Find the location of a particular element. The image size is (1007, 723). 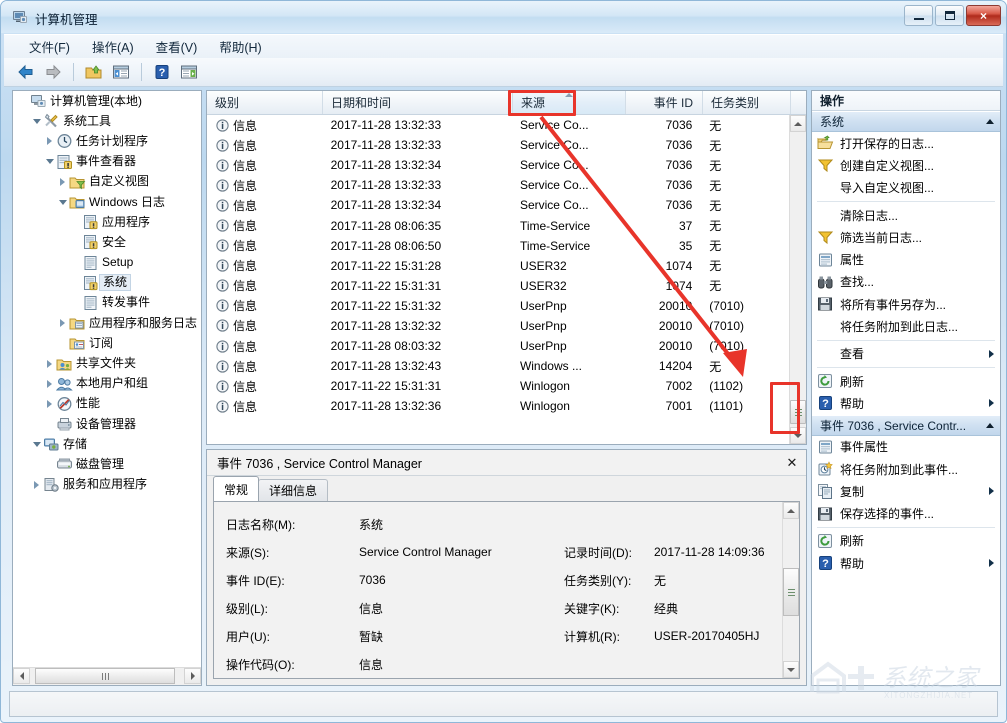

tree-item-14: 本地用户和组 is located at coordinates (107, 384).